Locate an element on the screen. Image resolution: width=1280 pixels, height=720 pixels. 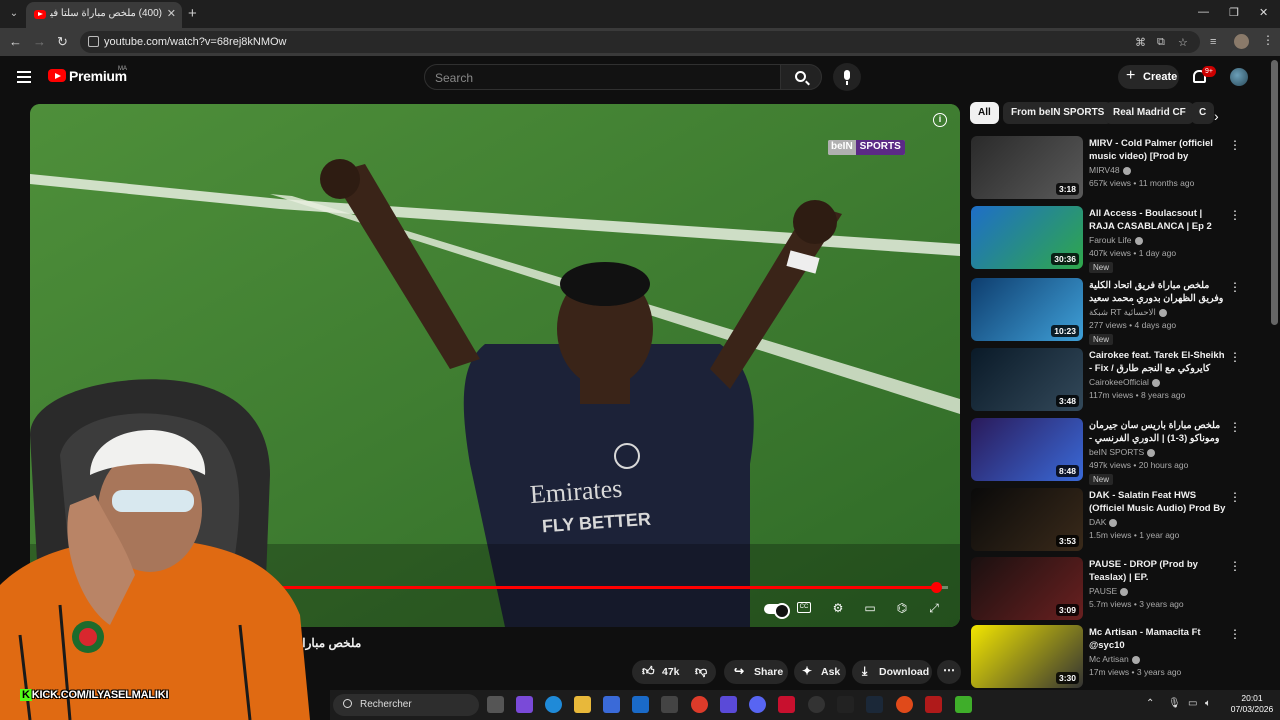
video-thumbnail: 8:48 is located at coordinates (1027, 449).